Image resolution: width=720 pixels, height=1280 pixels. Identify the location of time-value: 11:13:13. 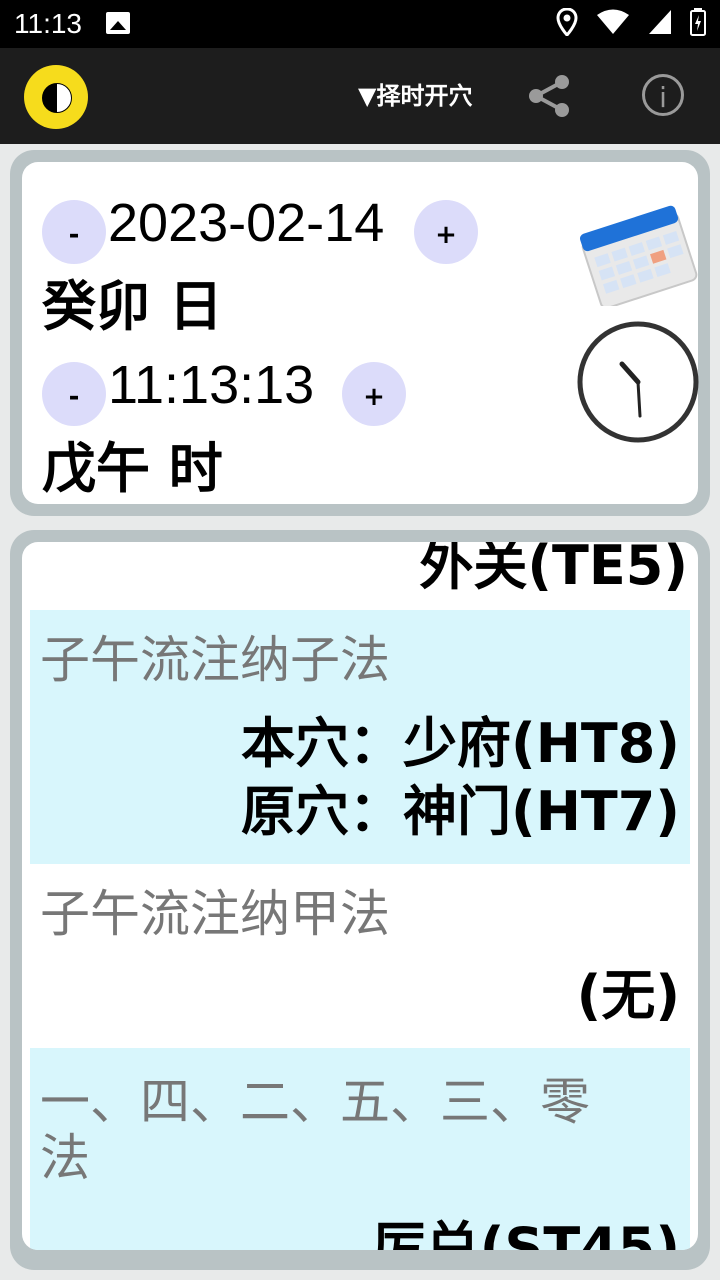
(211, 385).